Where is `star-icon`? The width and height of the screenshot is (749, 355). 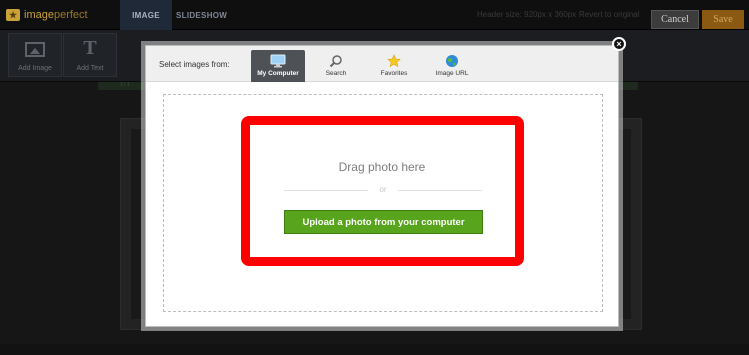 star-icon is located at coordinates (394, 61).